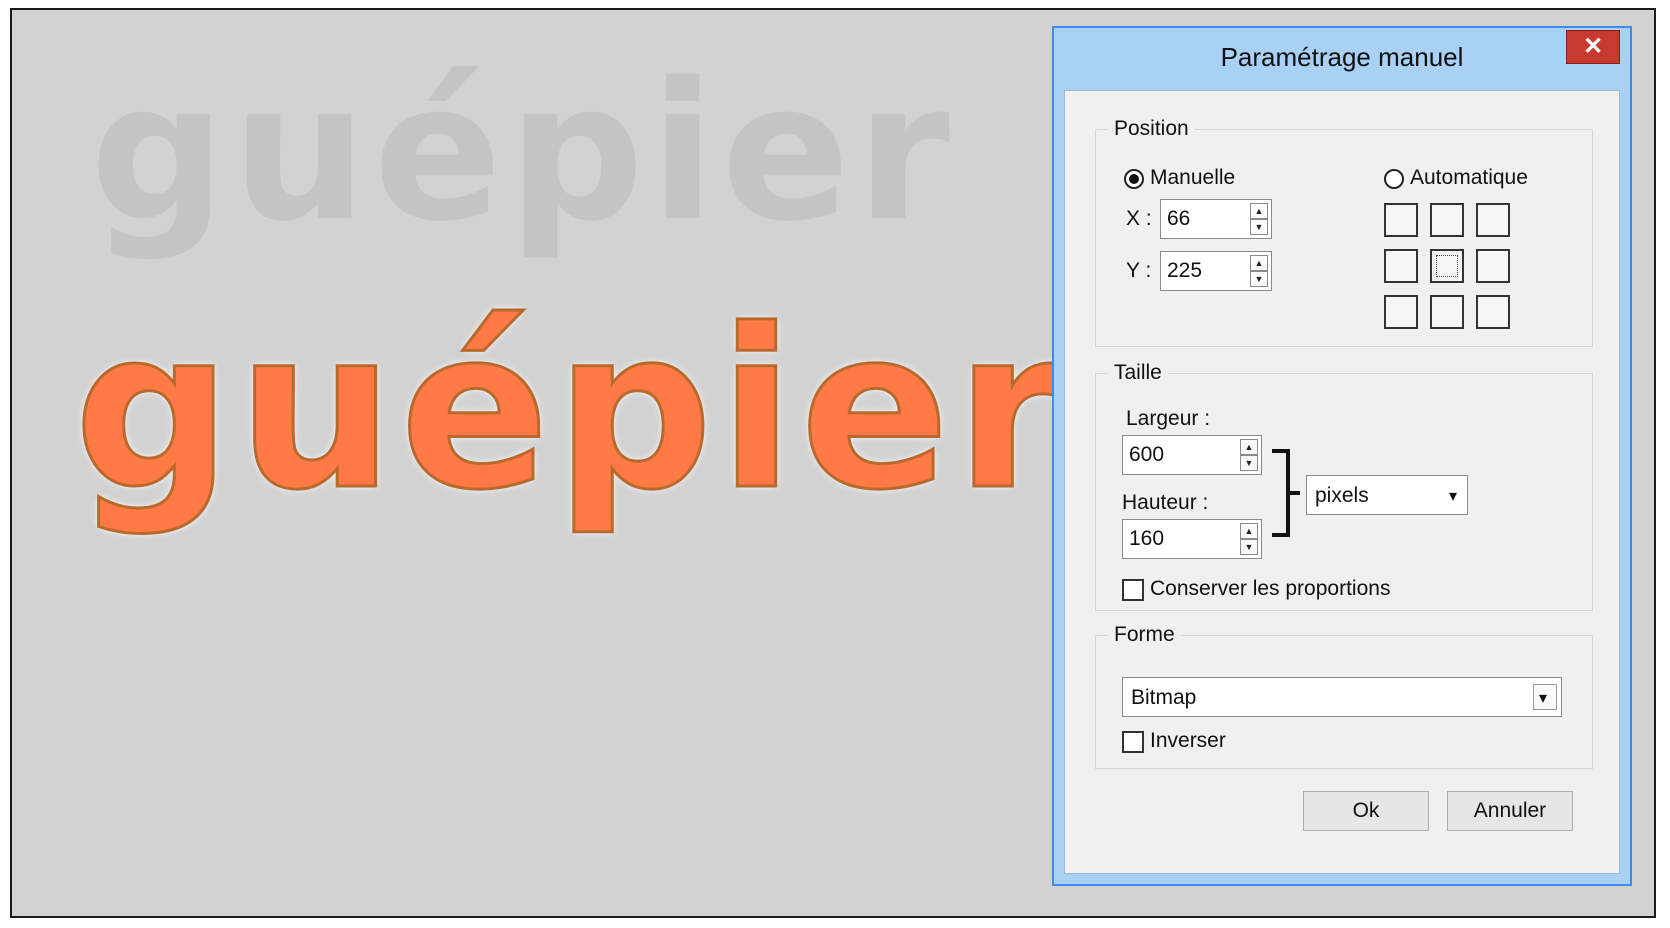 The image size is (1670, 928). I want to click on x-label: X :, so click(1139, 218).